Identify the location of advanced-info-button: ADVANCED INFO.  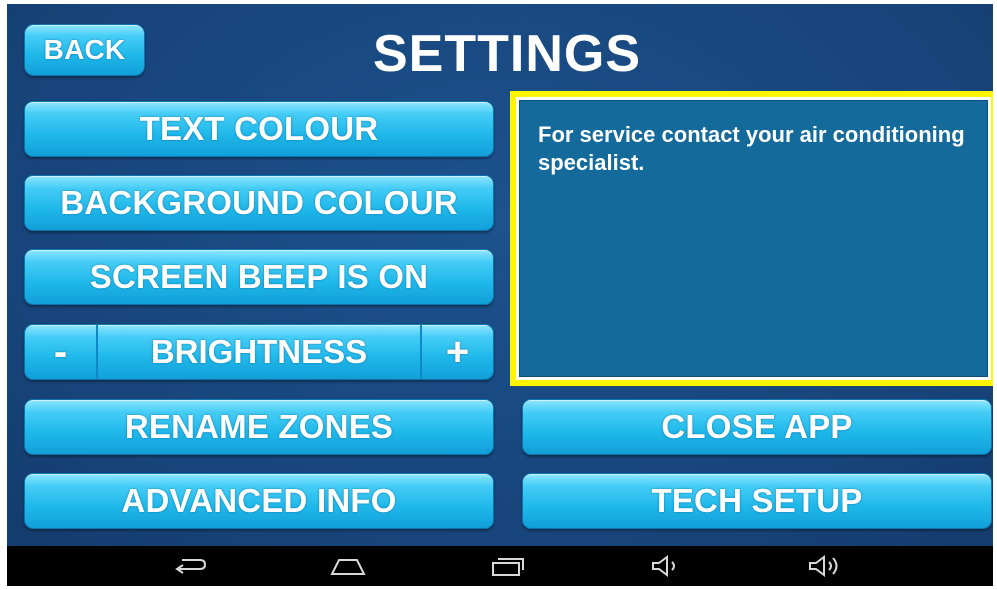
(259, 501).